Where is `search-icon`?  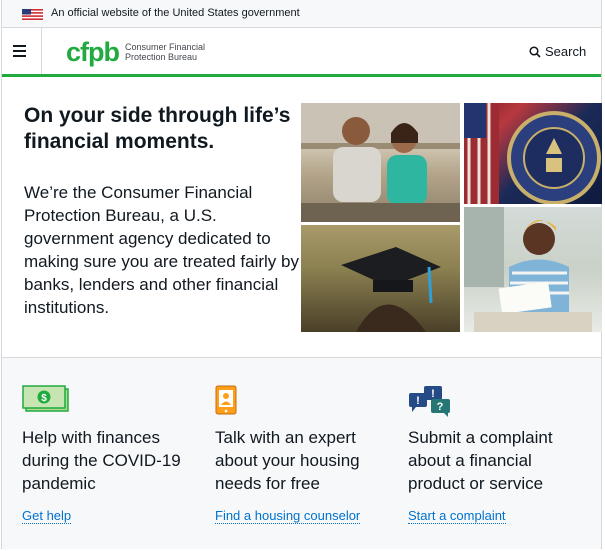 search-icon is located at coordinates (535, 51).